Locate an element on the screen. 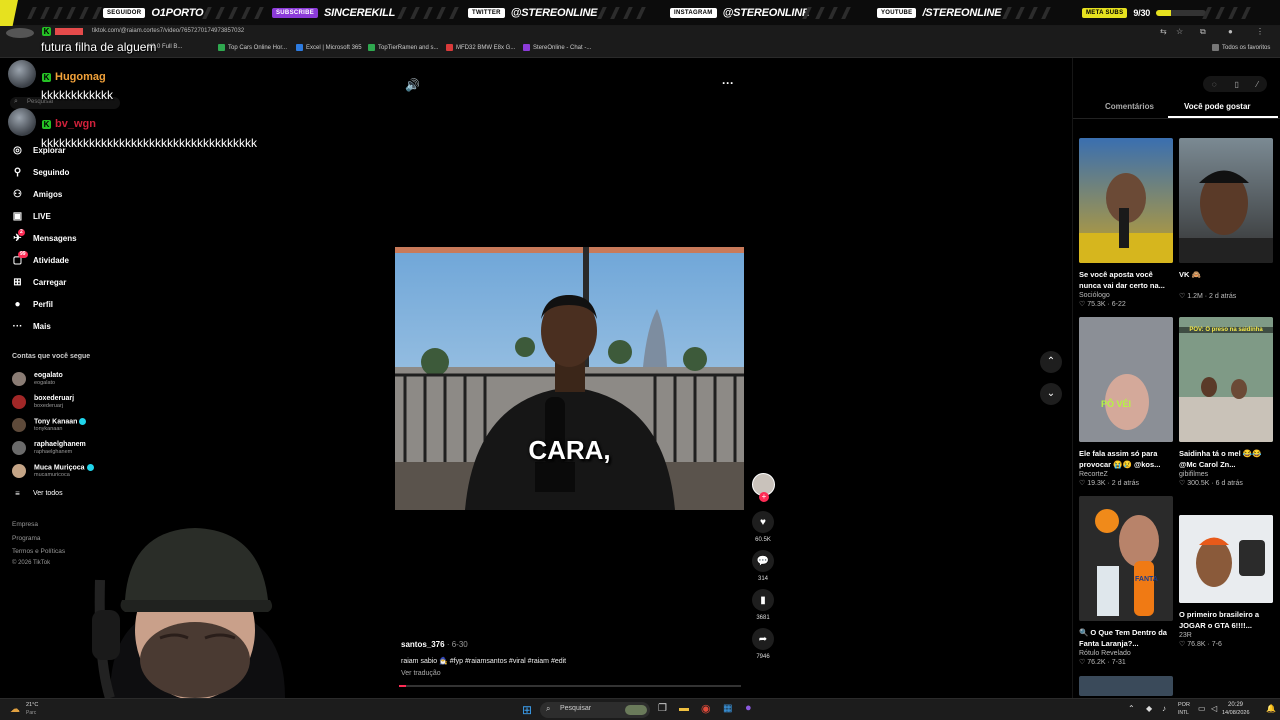  tray-chevron-up-icon: ⌃ is located at coordinates (1131, 708).